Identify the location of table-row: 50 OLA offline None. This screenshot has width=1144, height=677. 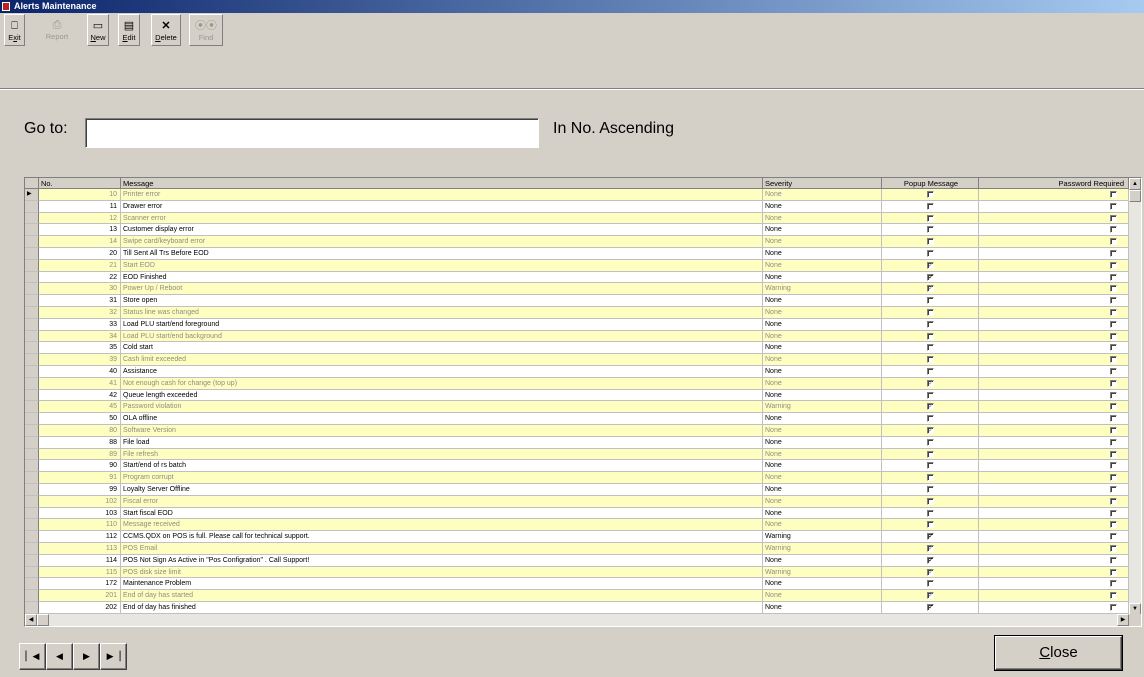
(577, 419).